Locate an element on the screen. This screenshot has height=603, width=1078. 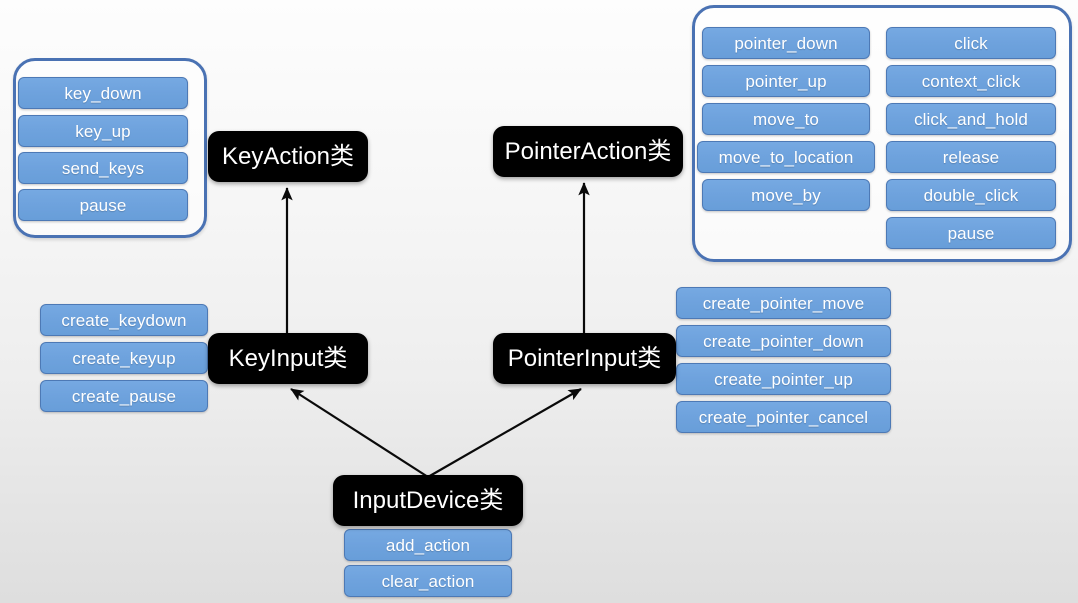
method-pill-pointer-down: pointer_down is located at coordinates (786, 43).